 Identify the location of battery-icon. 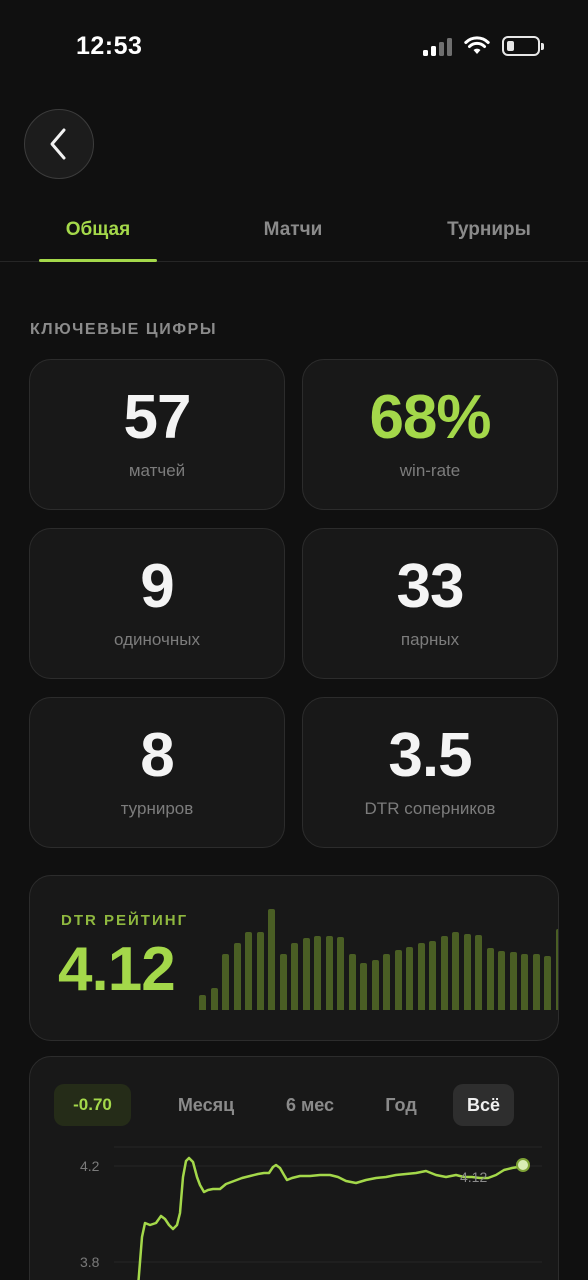
(523, 46).